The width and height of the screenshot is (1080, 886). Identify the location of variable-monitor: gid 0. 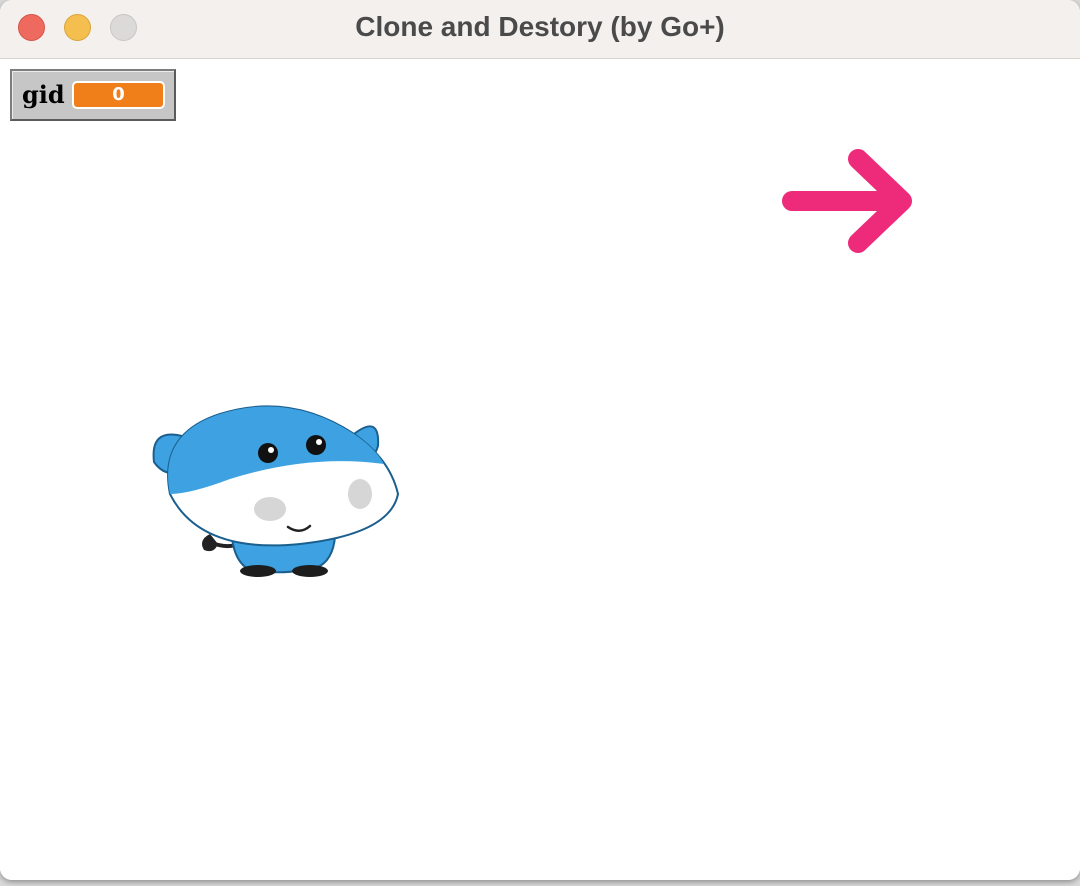
(93, 95).